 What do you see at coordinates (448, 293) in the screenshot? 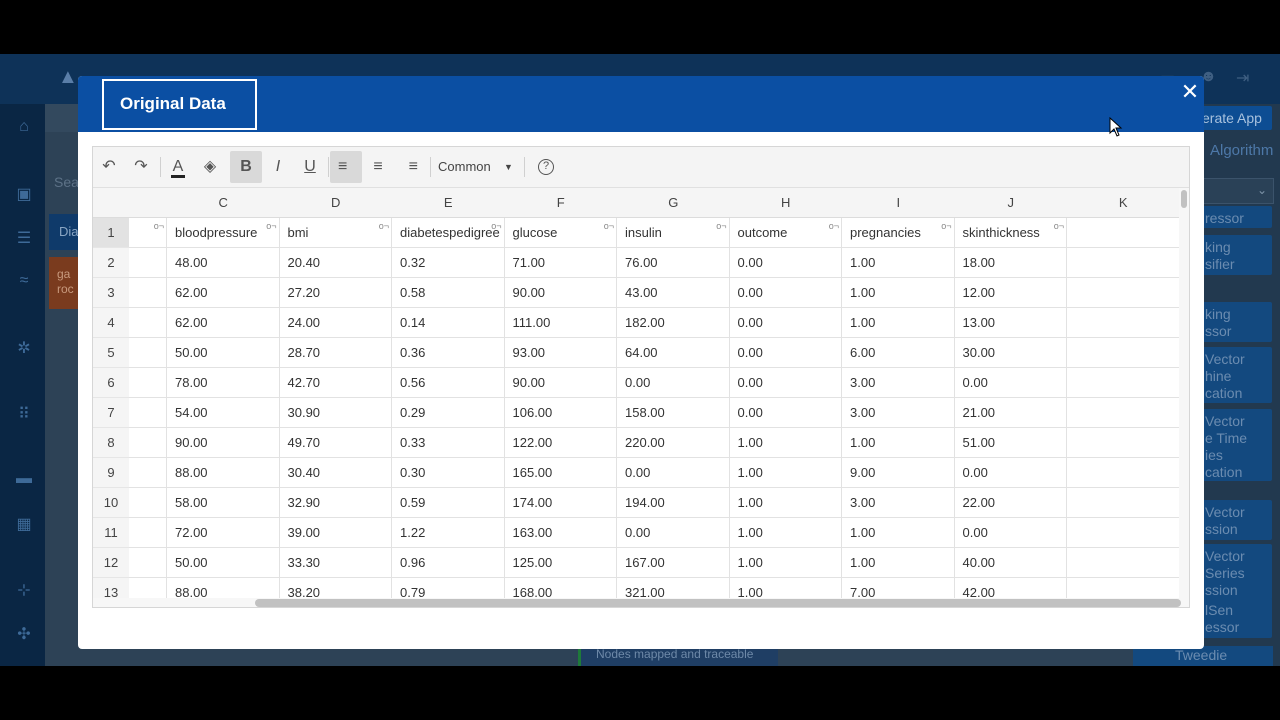
I see `grid-cell: 0.58` at bounding box center [448, 293].